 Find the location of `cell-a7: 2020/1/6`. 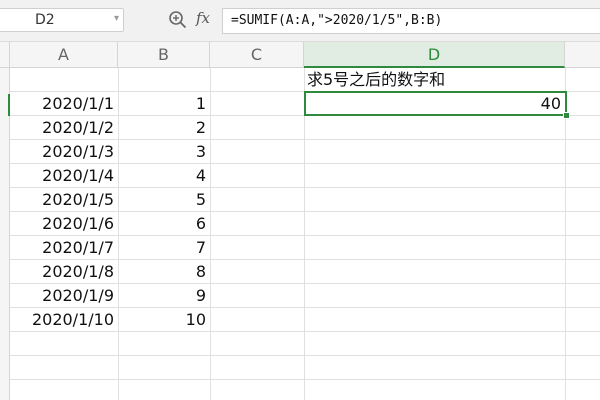

cell-a7: 2020/1/6 is located at coordinates (64, 223).